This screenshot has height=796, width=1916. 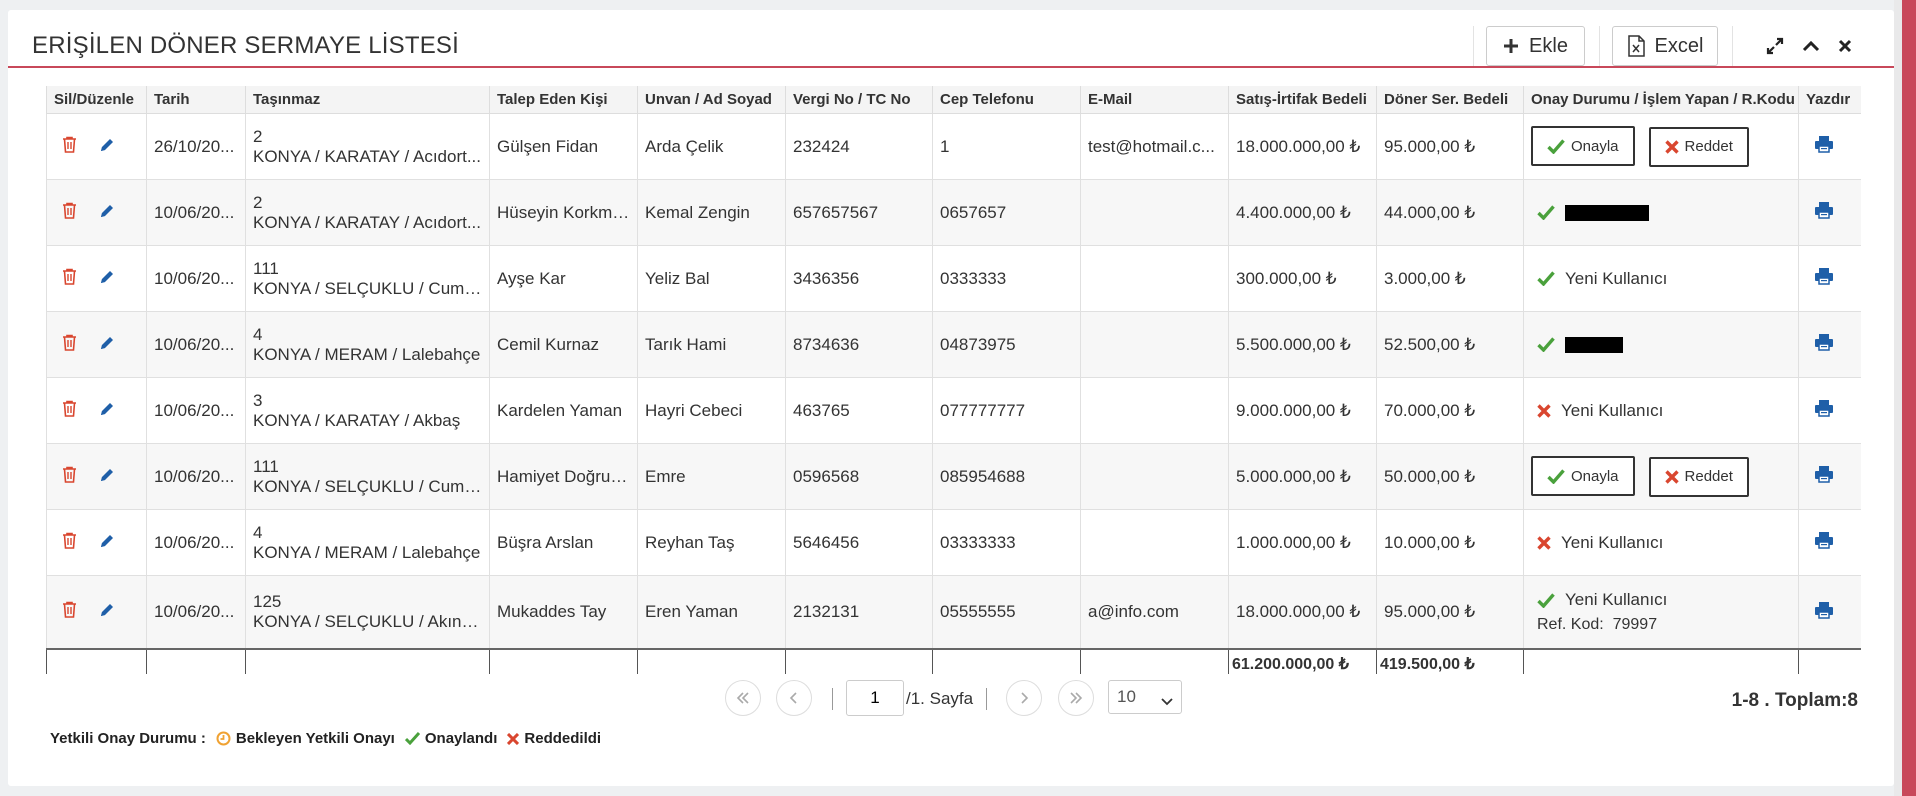 What do you see at coordinates (1665, 46) in the screenshot?
I see `excel-button: Excel` at bounding box center [1665, 46].